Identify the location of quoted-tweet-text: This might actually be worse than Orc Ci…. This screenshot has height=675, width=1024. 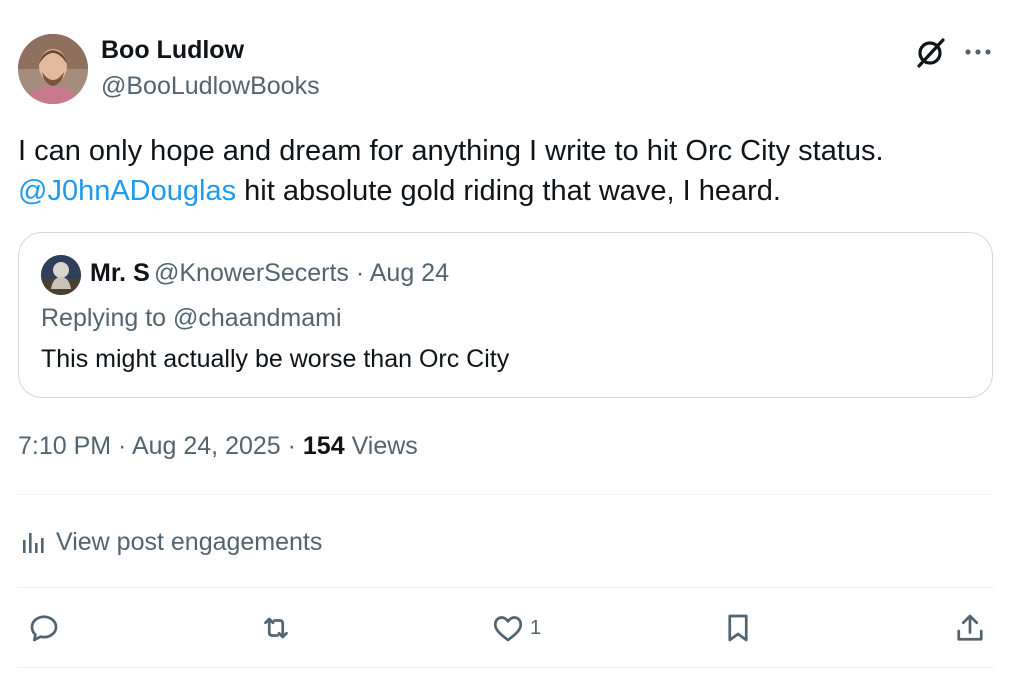
(275, 359).